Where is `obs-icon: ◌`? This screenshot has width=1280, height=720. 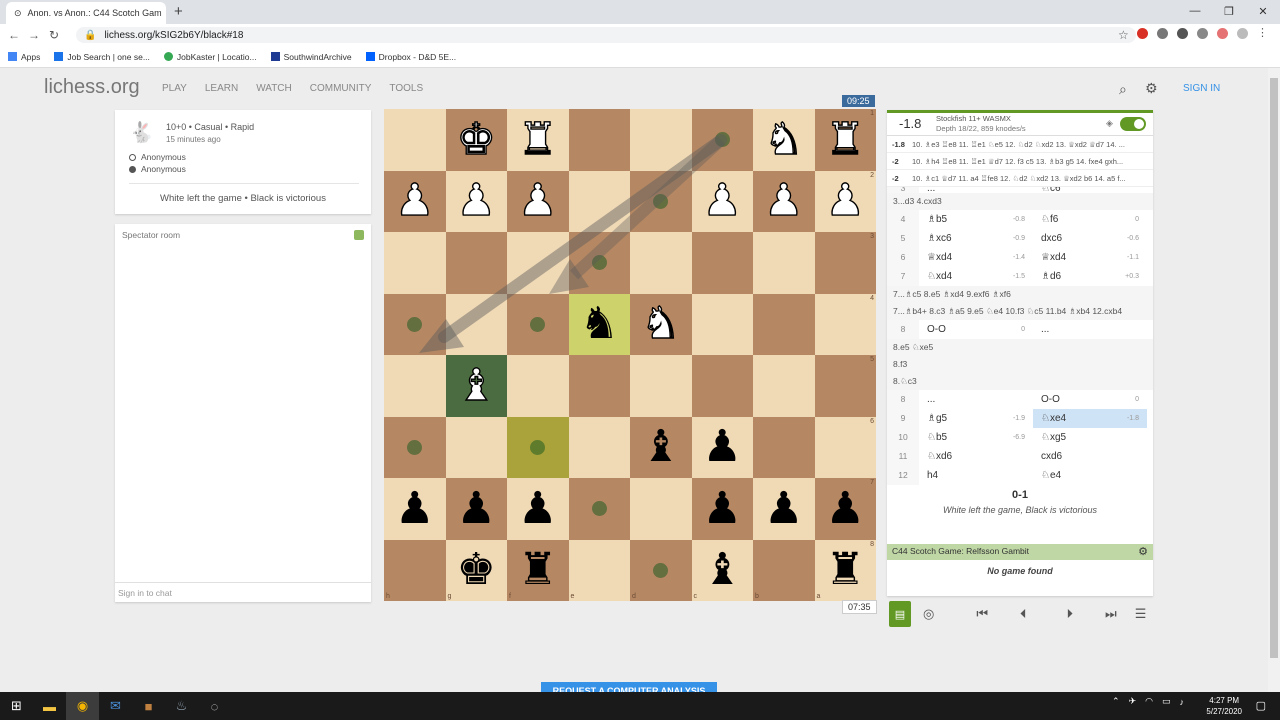 obs-icon: ◌ is located at coordinates (214, 706).